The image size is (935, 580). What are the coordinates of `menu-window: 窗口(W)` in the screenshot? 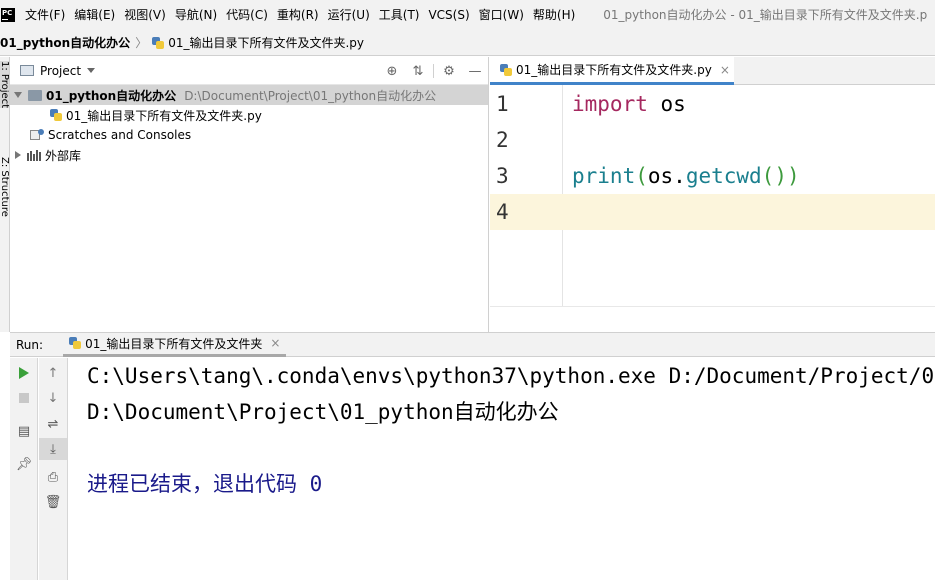 It's located at (501, 14).